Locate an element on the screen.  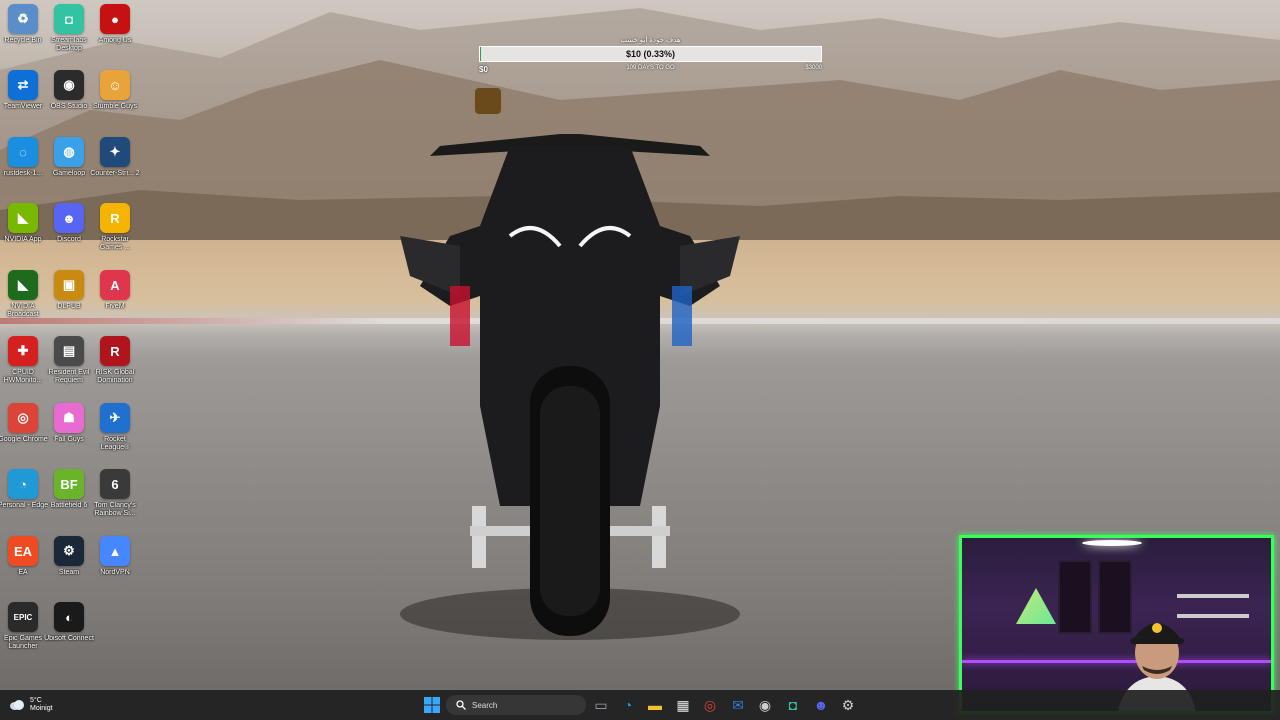
taskbar-app-button: ▭ is located at coordinates (601, 705).